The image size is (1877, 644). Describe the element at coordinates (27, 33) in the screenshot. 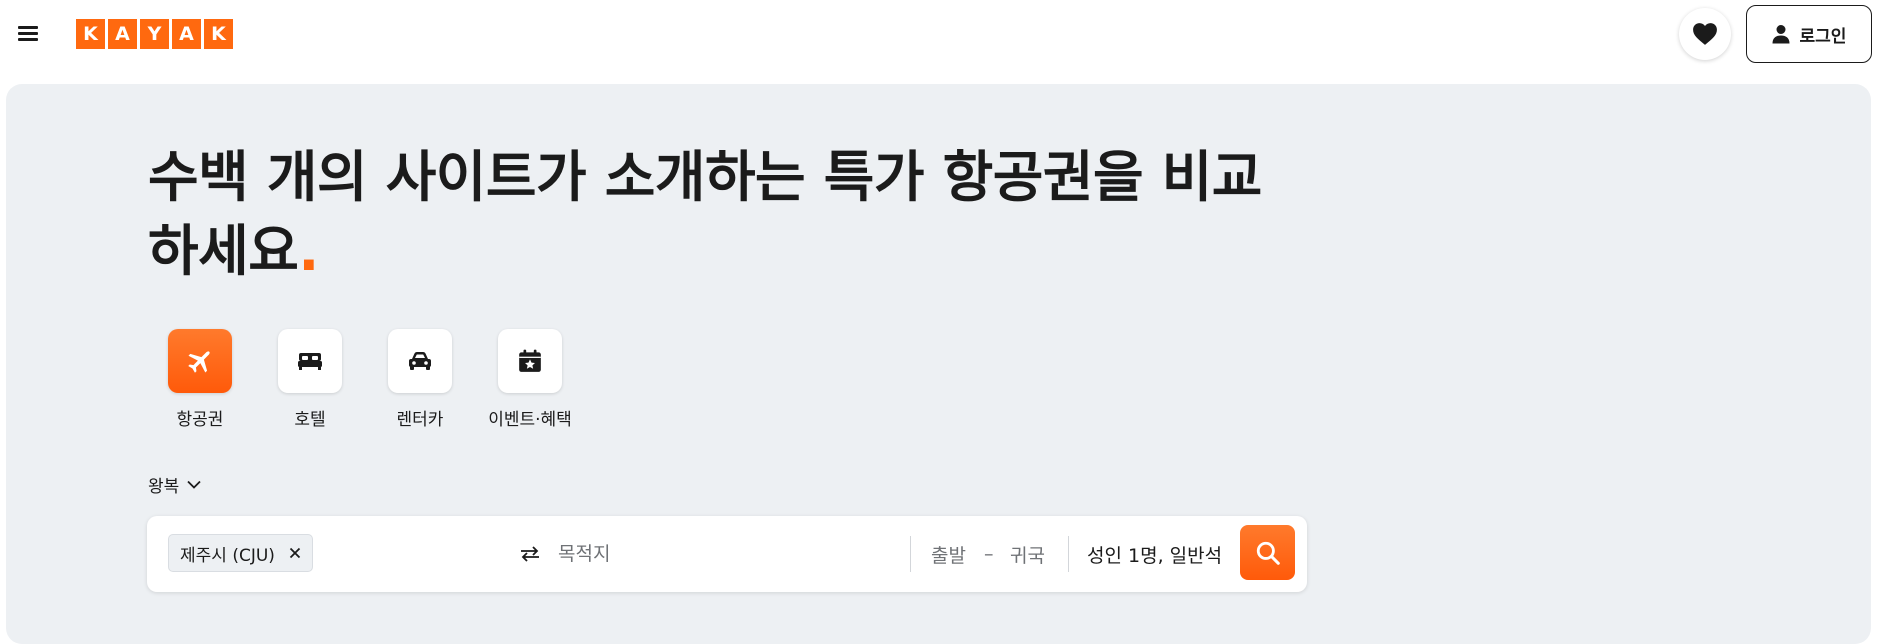

I see `menu-icon` at that location.